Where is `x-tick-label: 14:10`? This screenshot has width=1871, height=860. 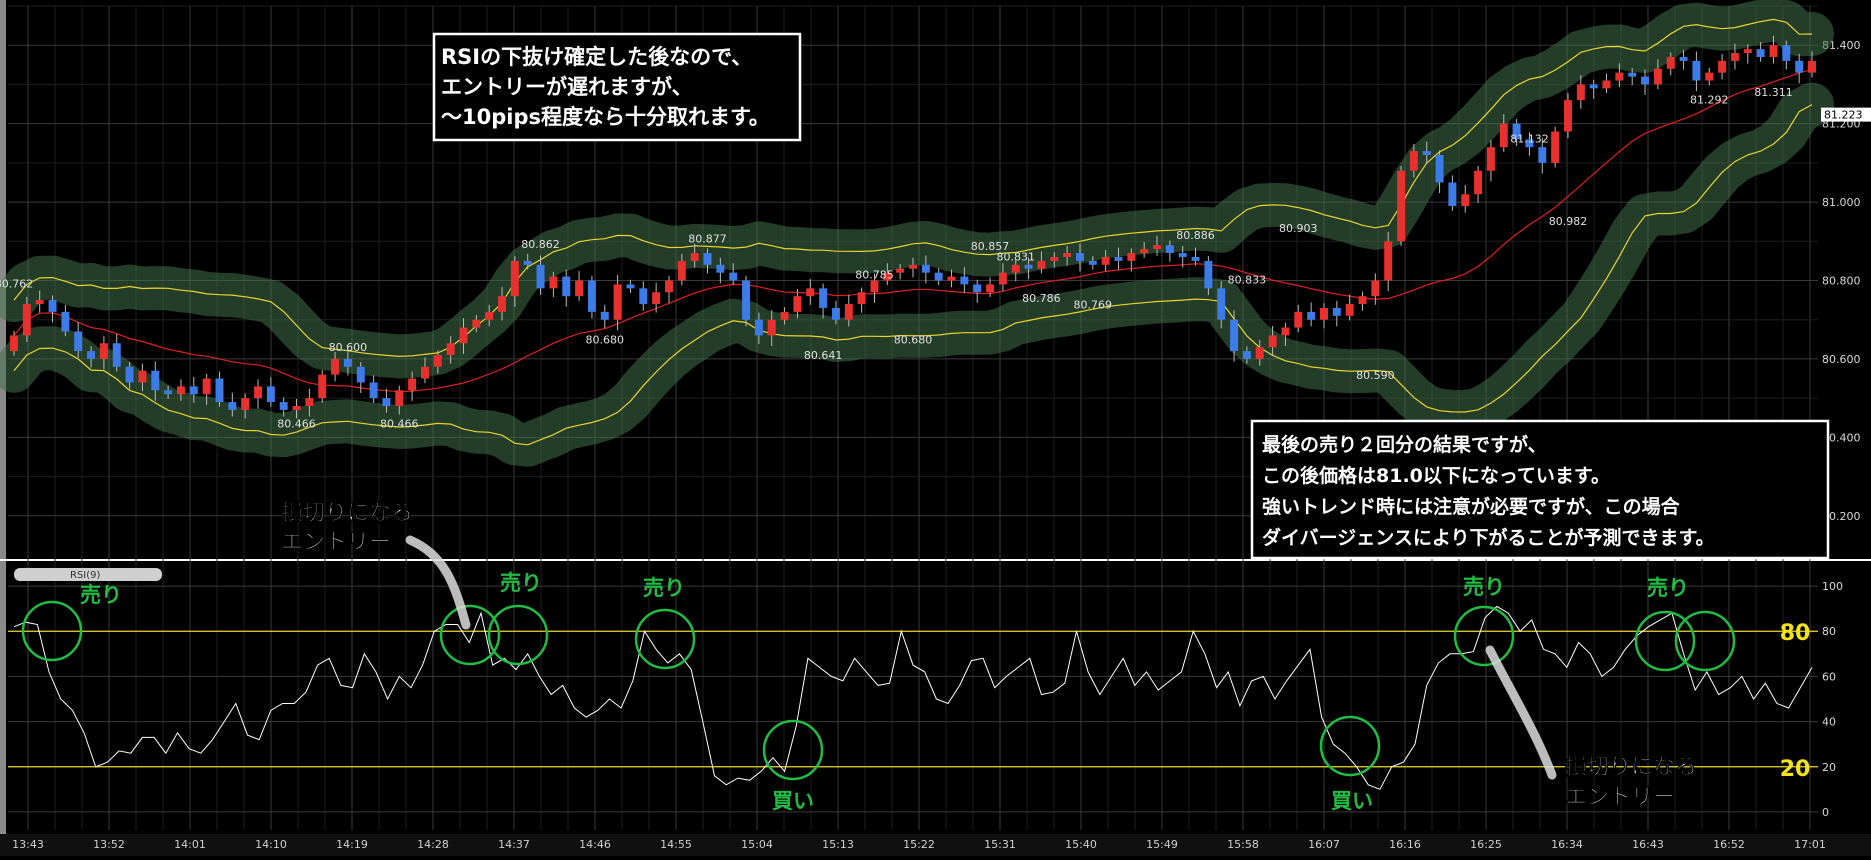
x-tick-label: 14:10 is located at coordinates (271, 844).